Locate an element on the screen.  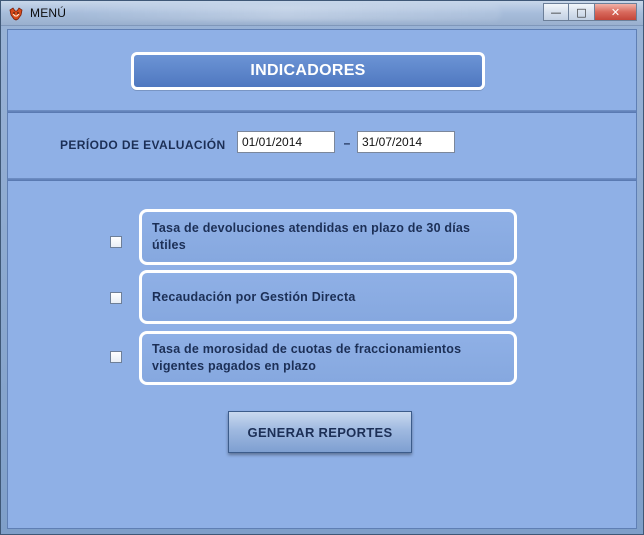
minimize-button: — is located at coordinates (556, 12).